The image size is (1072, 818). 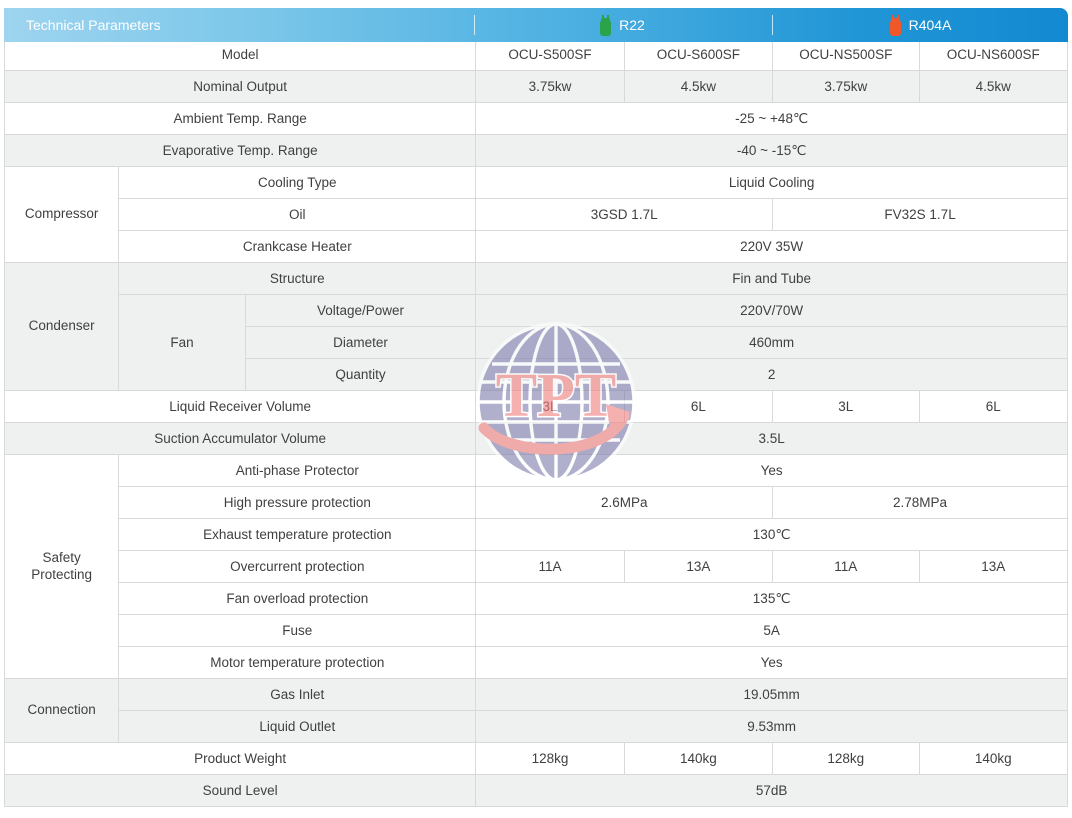 I want to click on table-row-product-weight: Product Weight 128kg 140kg 128kg 140kg, so click(x=536, y=758).